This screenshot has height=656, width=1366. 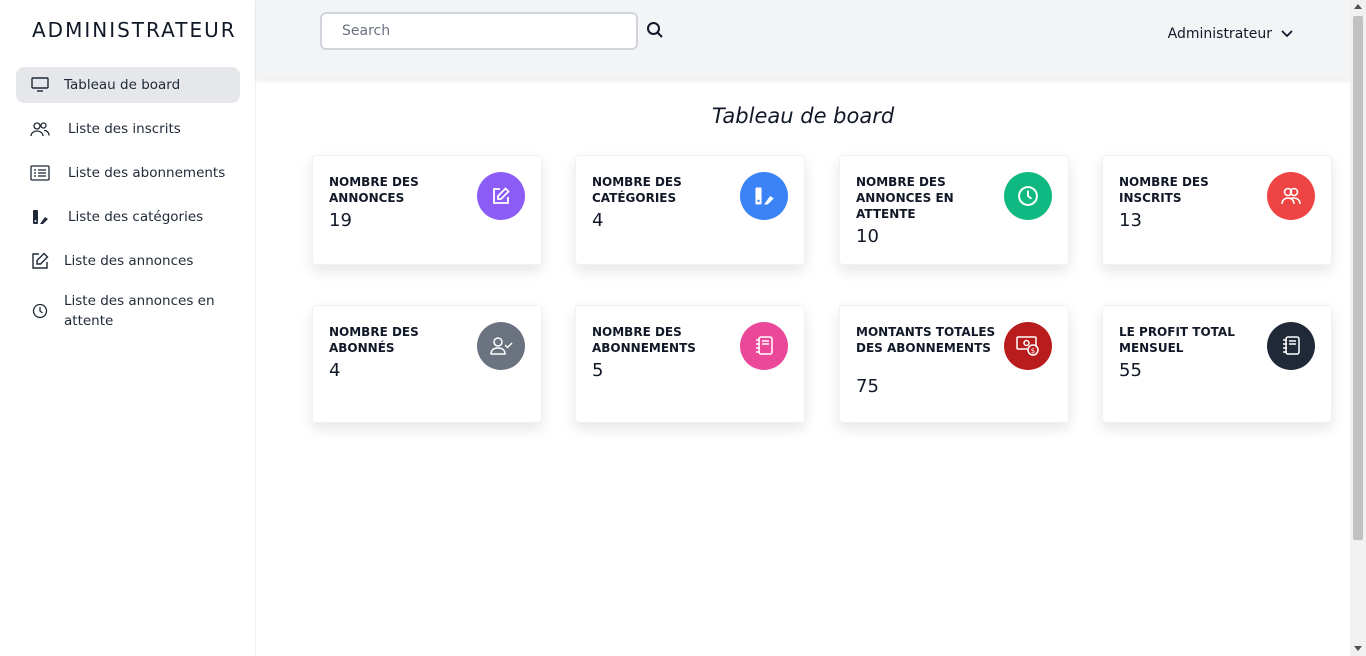 I want to click on sidebar-item-label: Liste des annonces en attente, so click(x=139, y=311).